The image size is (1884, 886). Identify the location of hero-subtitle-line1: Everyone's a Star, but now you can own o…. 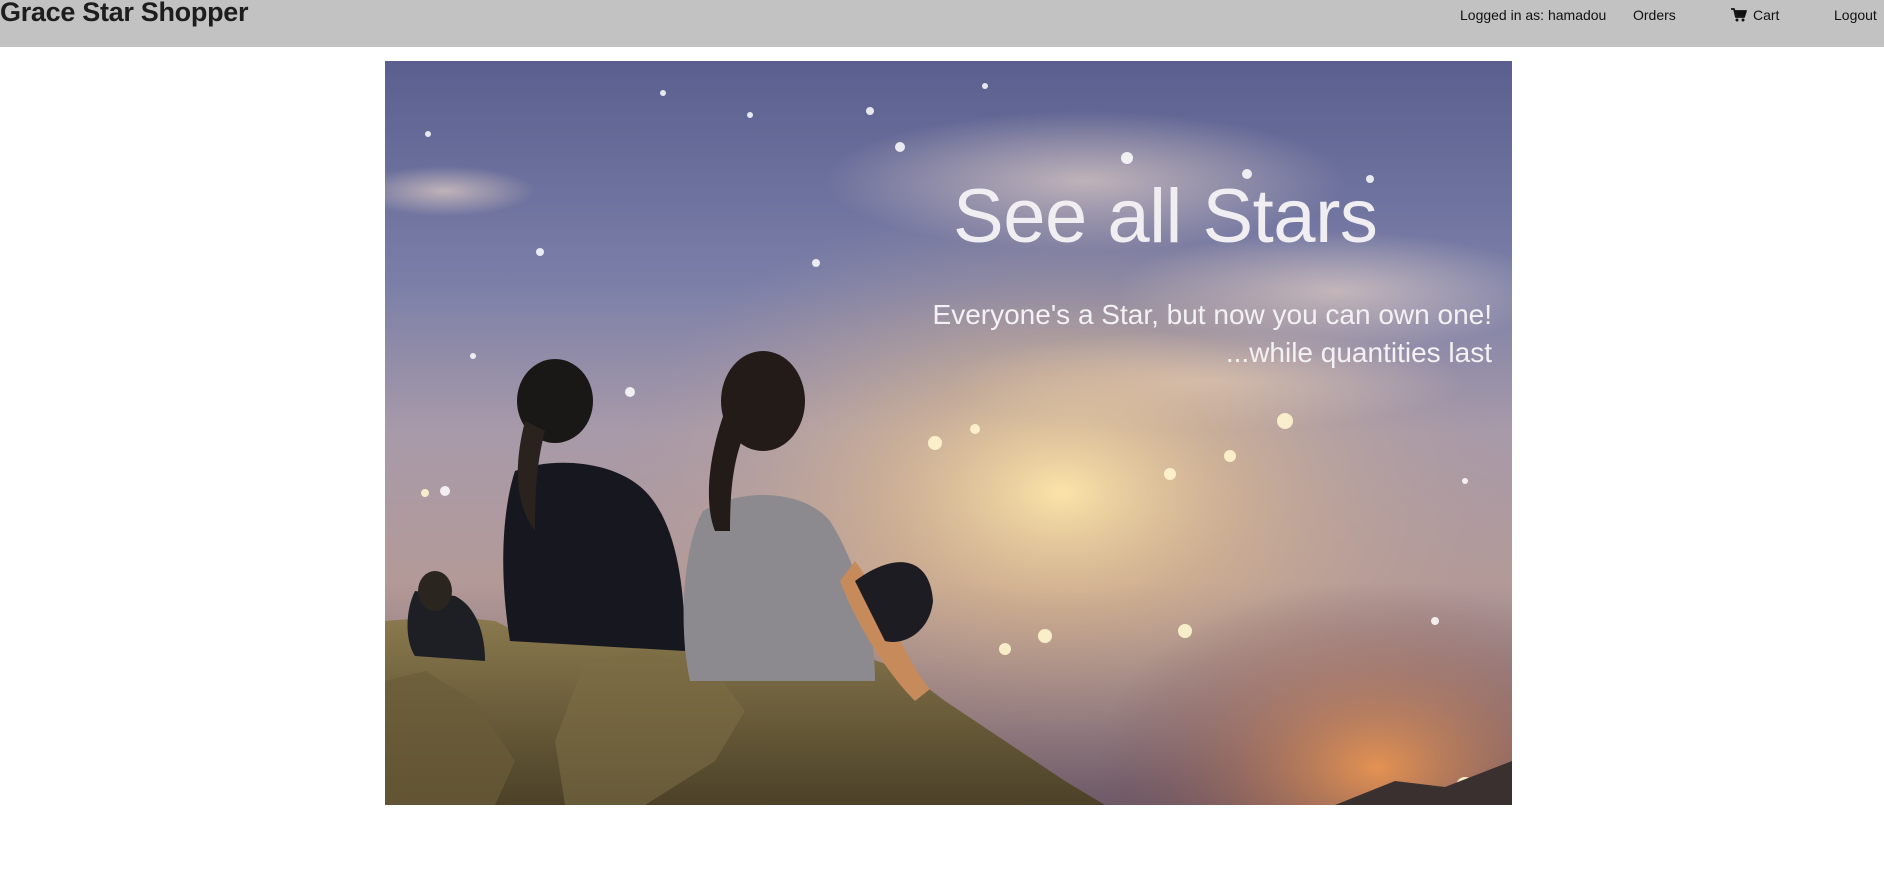
(1212, 314).